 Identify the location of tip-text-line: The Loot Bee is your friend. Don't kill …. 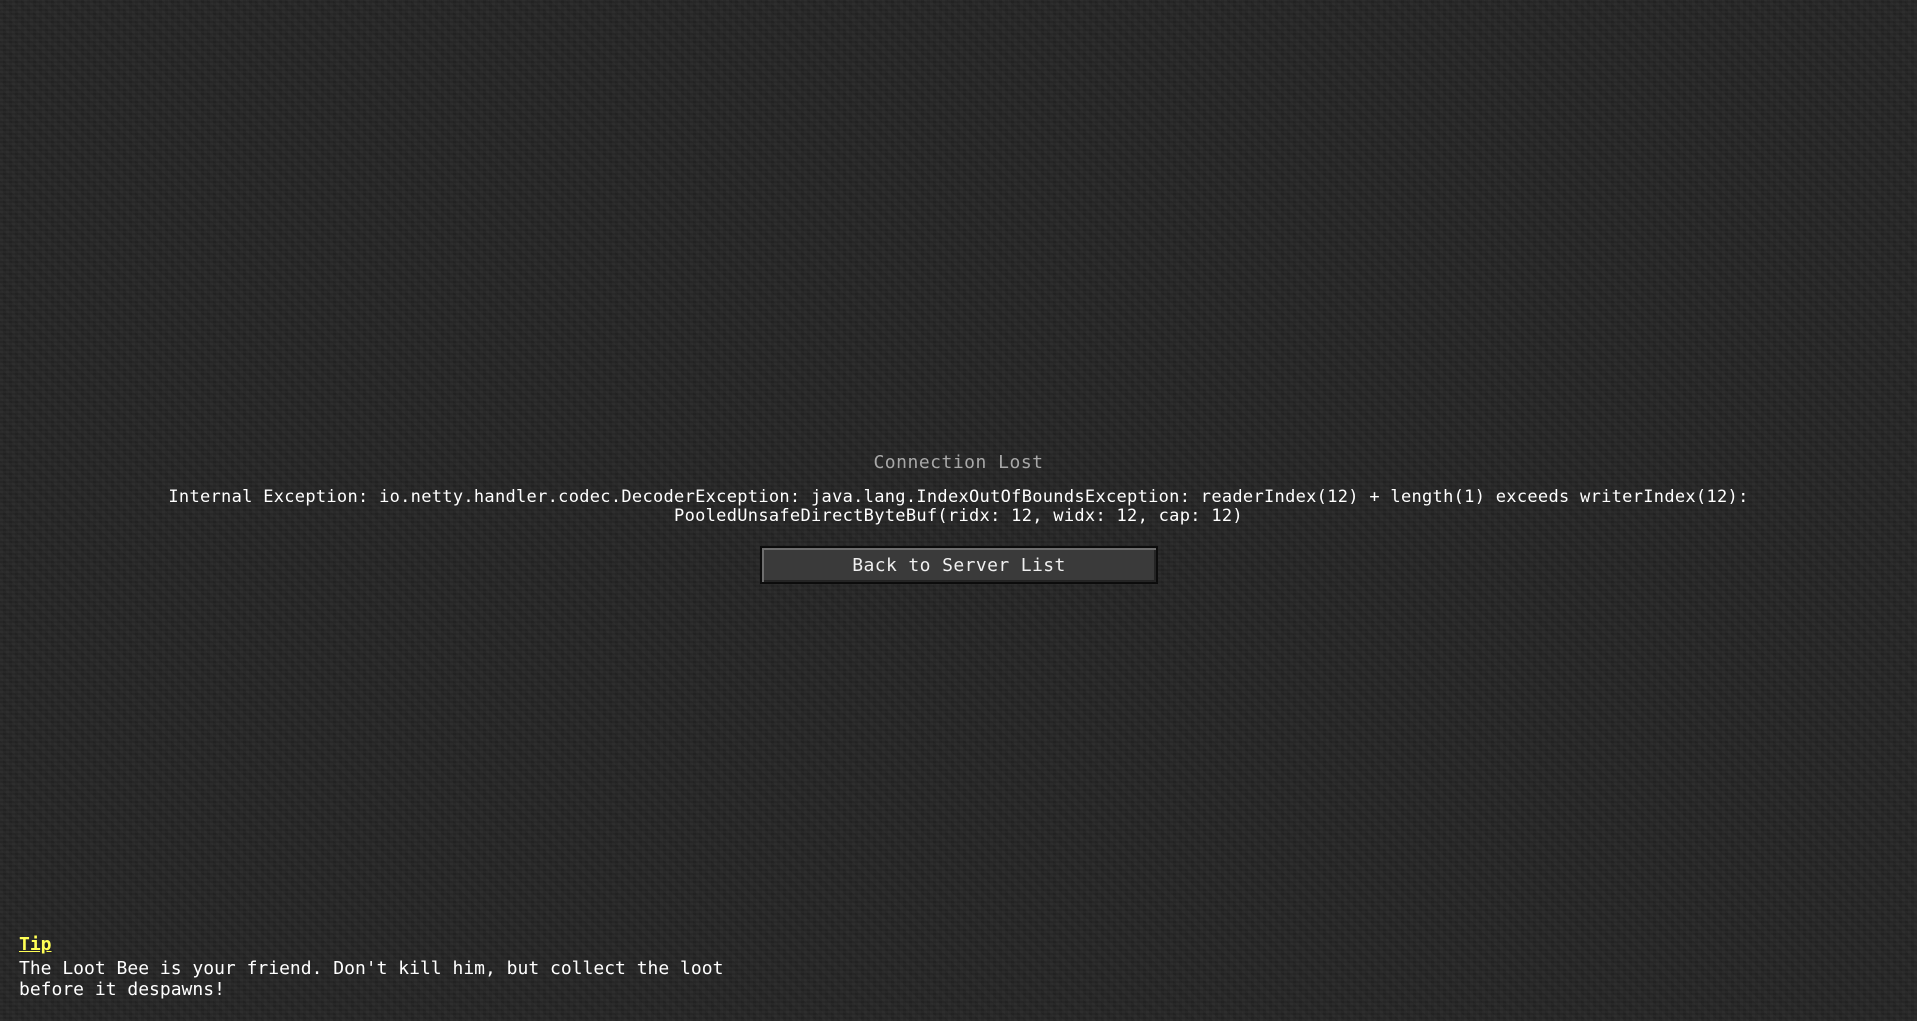
(371, 968).